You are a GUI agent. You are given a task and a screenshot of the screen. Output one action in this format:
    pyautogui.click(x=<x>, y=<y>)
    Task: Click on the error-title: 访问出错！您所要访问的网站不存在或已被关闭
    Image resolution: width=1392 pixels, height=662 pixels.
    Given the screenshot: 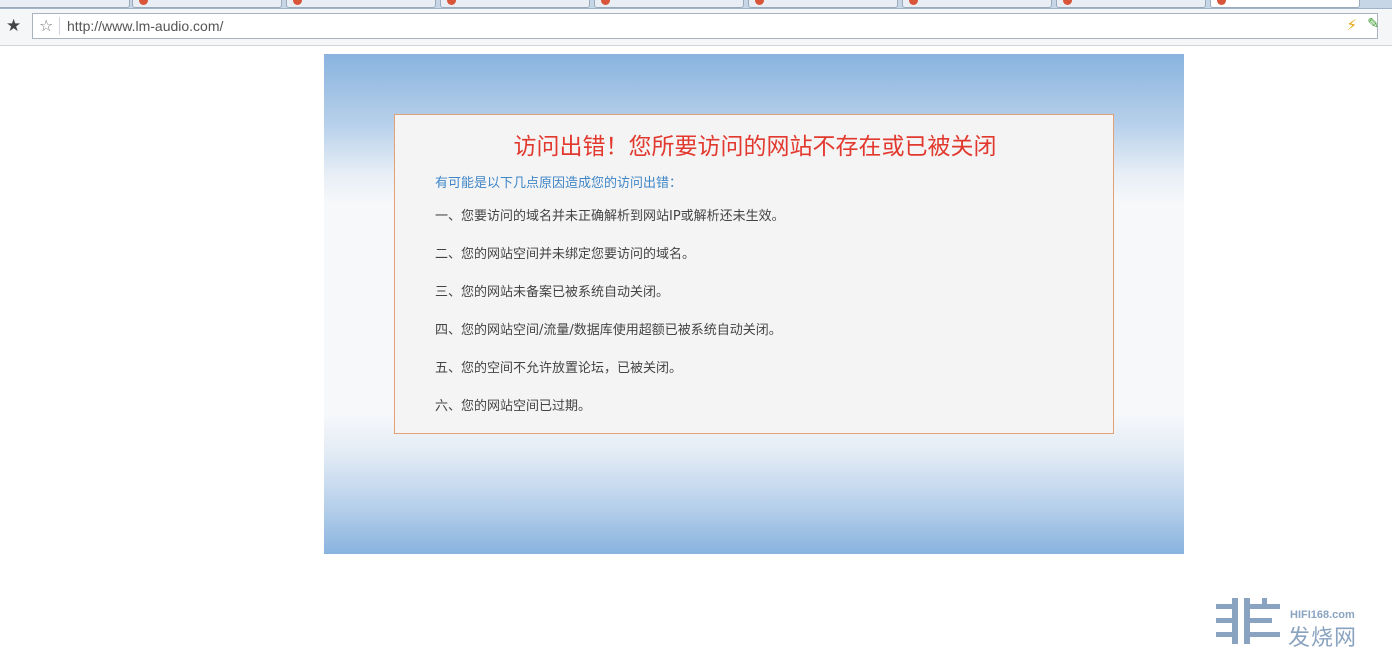 What is the action you would take?
    pyautogui.click(x=755, y=147)
    